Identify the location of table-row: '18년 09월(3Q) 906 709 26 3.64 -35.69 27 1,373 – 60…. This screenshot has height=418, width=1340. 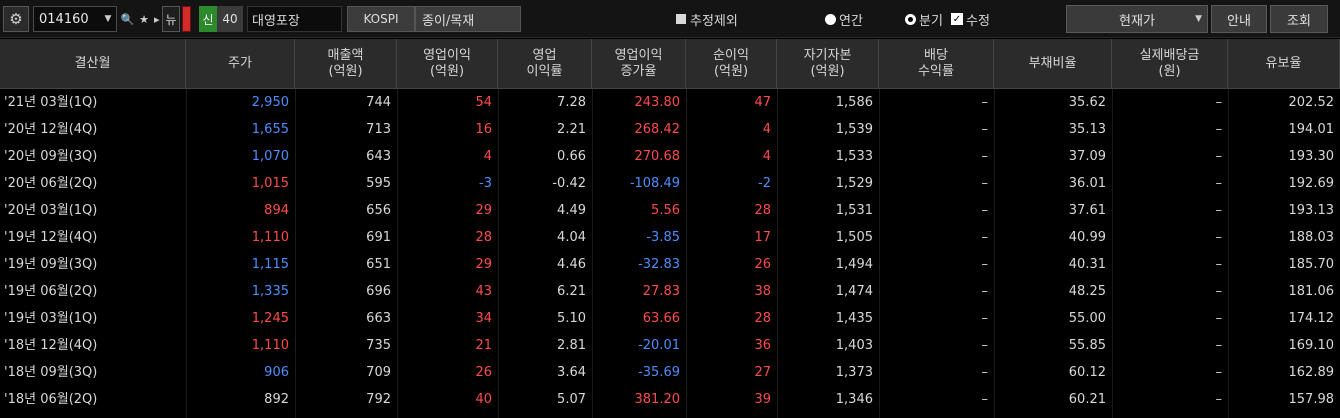
(670, 372).